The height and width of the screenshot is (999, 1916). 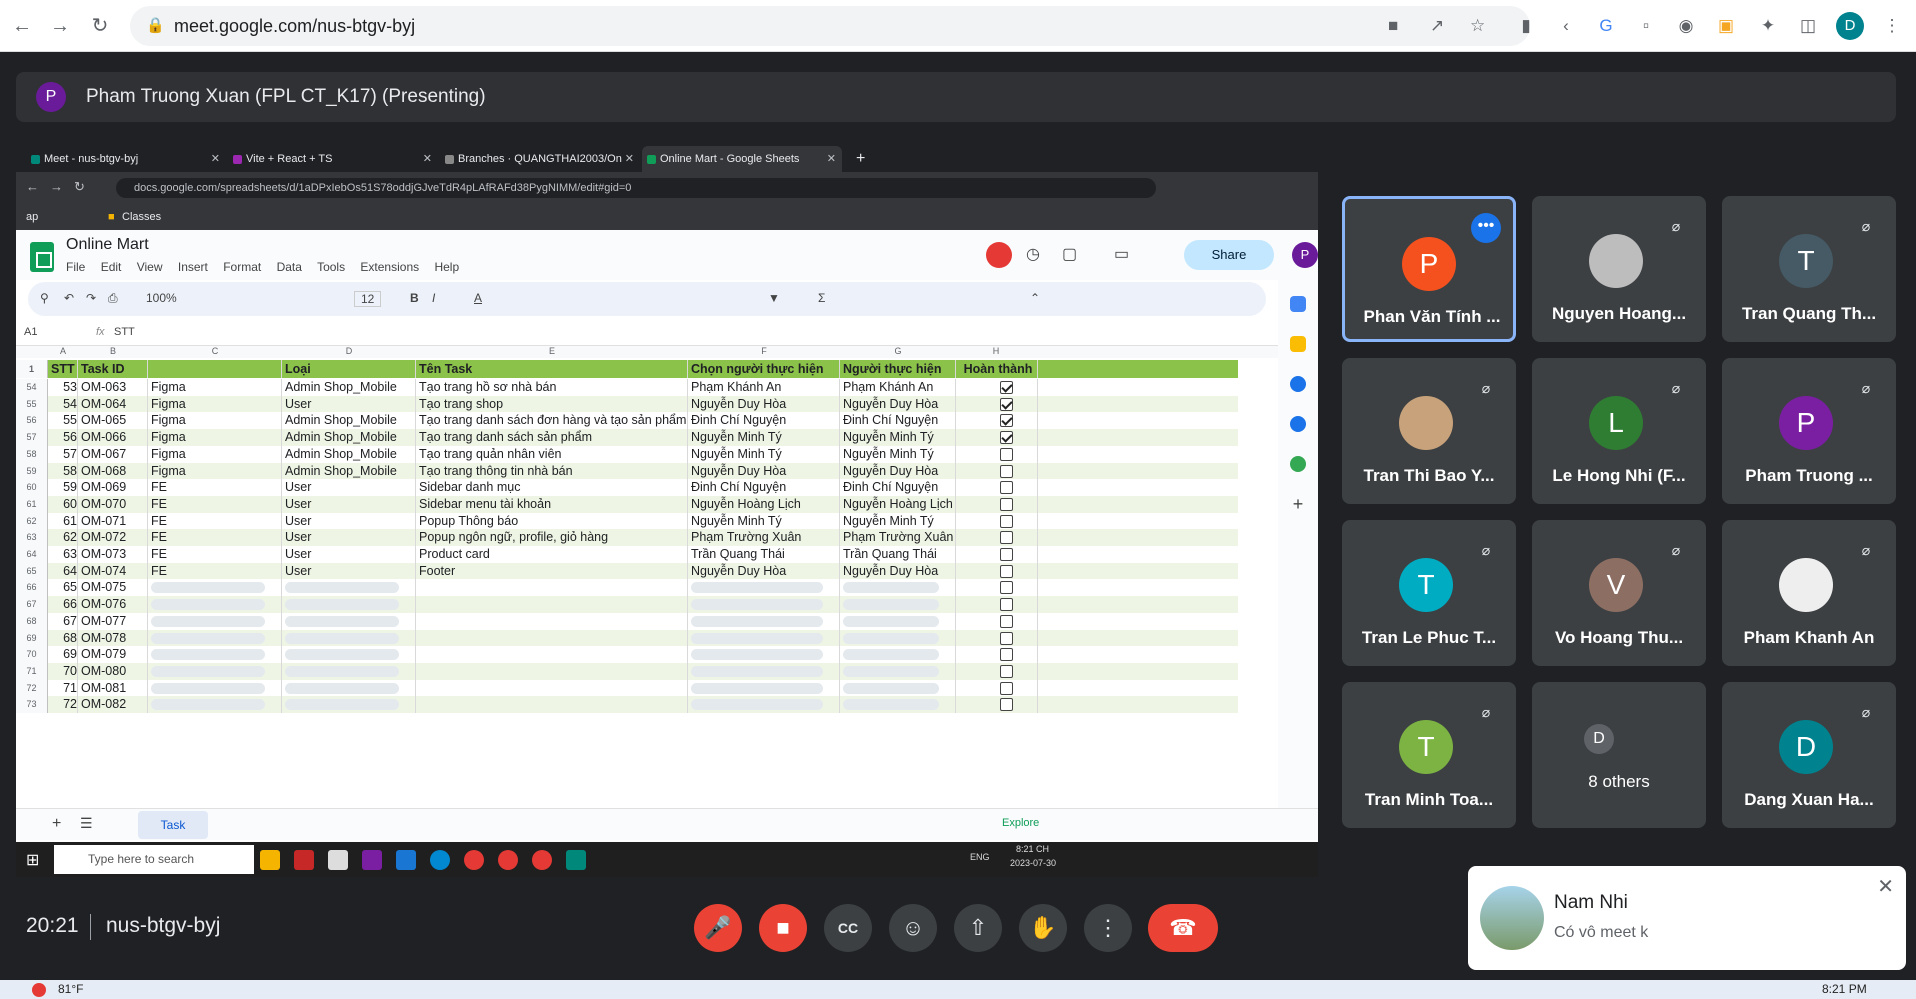 What do you see at coordinates (1808, 26) in the screenshot?
I see `side-panel-icon: ◫` at bounding box center [1808, 26].